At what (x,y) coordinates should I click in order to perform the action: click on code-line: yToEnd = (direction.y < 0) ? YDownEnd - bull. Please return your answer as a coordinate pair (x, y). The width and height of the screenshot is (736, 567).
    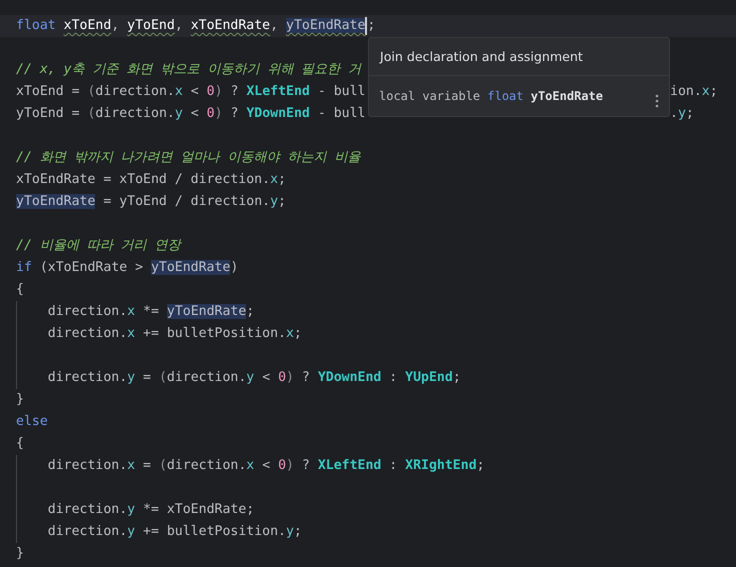
    Looking at the image, I should click on (191, 114).